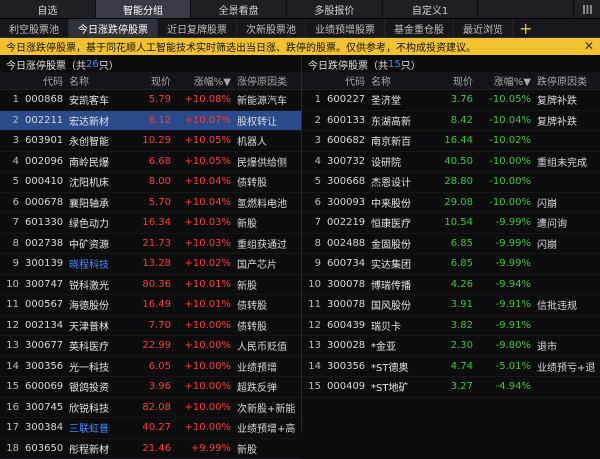 Image resolution: width=600 pixels, height=459 pixels. Describe the element at coordinates (150, 182) in the screenshot. I see `table-row: 5 000410 沈阳机床 8.00 +10.04% 债转股` at that location.